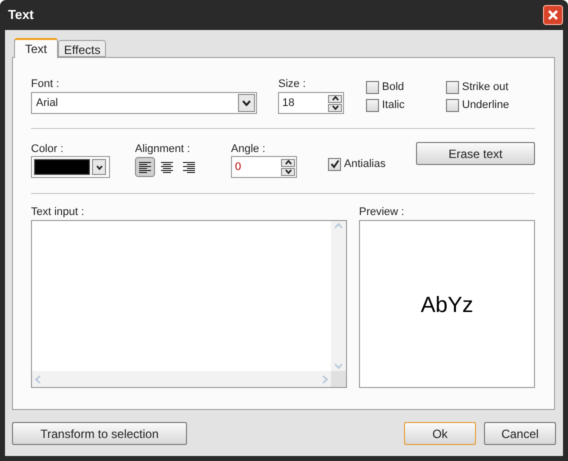  I want to click on align-left-button, so click(145, 167).